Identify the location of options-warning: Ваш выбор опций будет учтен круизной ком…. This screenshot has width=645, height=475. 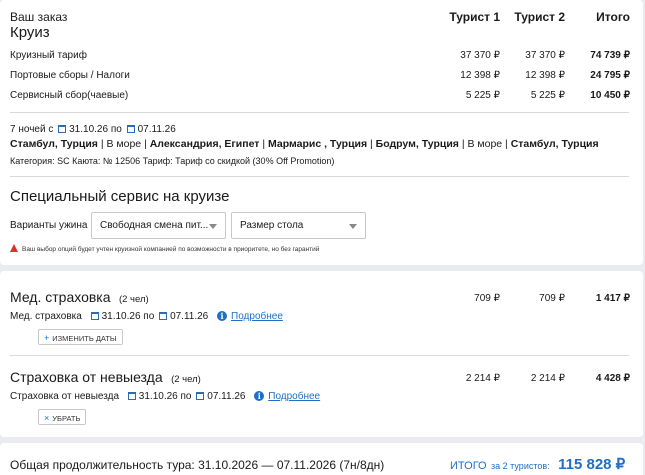
(164, 248).